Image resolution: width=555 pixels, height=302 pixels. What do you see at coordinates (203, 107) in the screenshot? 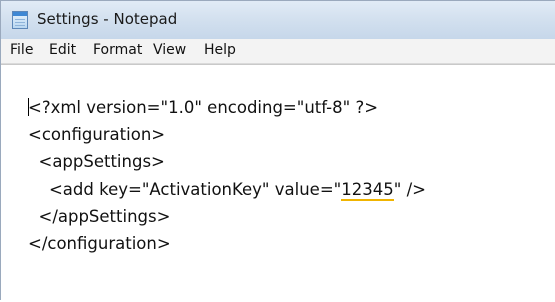
I see `code-line-1: <?xml version="1.0" encoding="utf-8" ?>` at bounding box center [203, 107].